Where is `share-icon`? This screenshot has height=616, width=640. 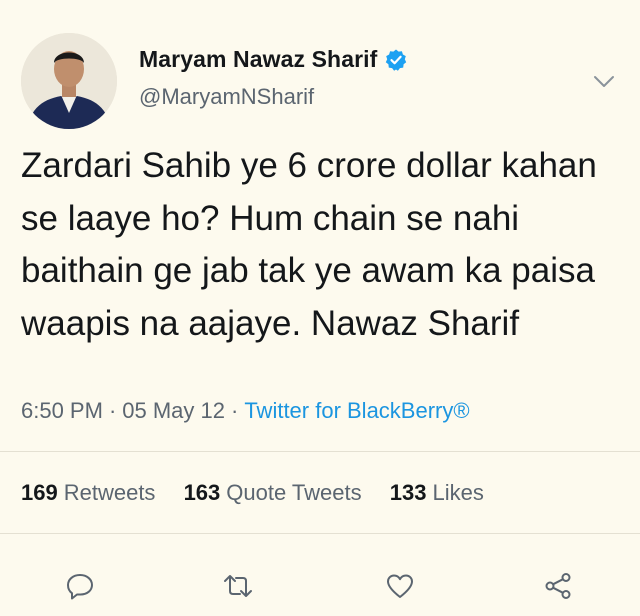
share-icon is located at coordinates (558, 586).